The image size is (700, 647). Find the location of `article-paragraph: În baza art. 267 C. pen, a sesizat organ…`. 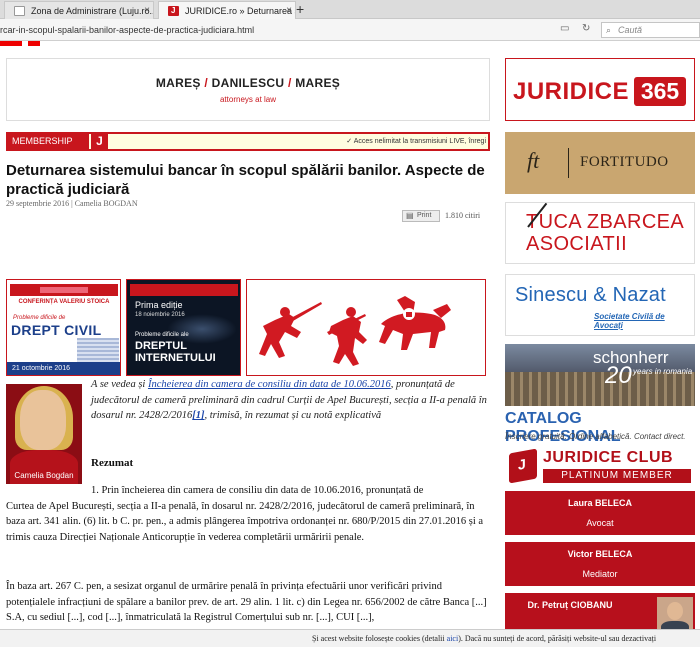

article-paragraph: În baza art. 267 C. pen, a sesizat organ… is located at coordinates (246, 602).